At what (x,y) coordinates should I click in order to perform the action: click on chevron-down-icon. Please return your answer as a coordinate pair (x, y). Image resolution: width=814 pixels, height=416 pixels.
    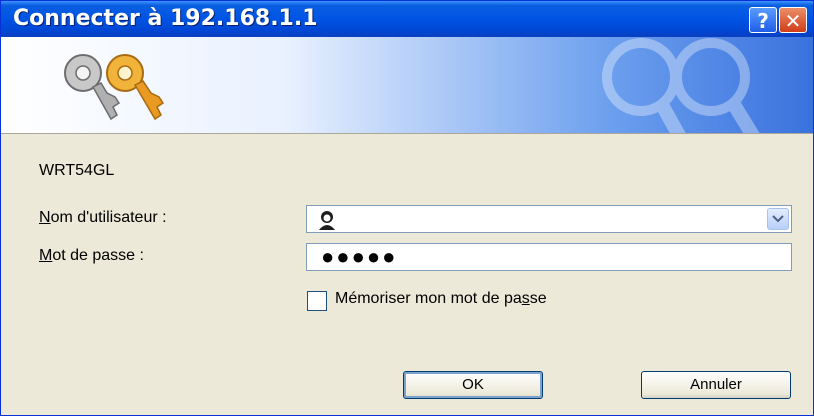
    Looking at the image, I should click on (778, 219).